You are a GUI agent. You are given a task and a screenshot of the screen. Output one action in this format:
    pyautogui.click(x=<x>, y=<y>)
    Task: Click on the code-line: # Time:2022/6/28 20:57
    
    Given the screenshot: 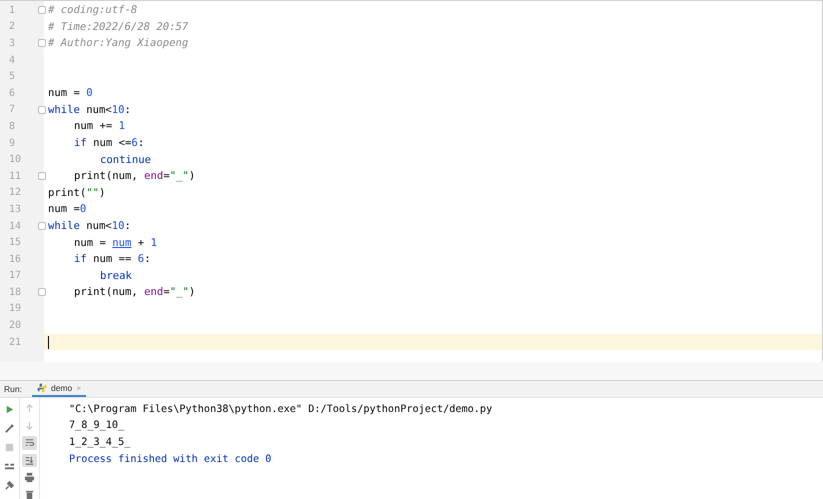 What is the action you would take?
    pyautogui.click(x=118, y=26)
    